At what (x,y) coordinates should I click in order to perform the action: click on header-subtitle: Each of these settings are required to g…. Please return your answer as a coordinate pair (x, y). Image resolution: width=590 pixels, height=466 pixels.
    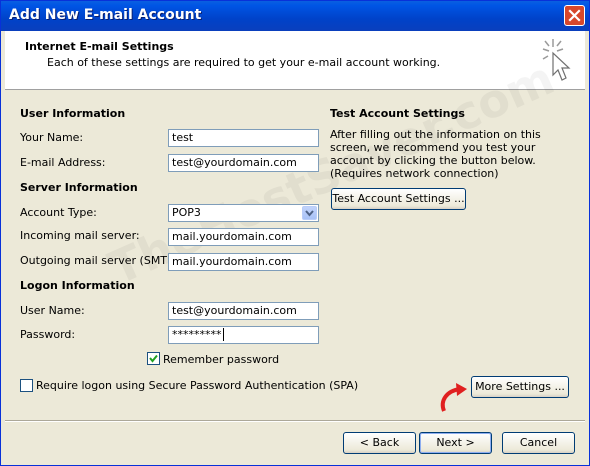
    Looking at the image, I should click on (244, 62).